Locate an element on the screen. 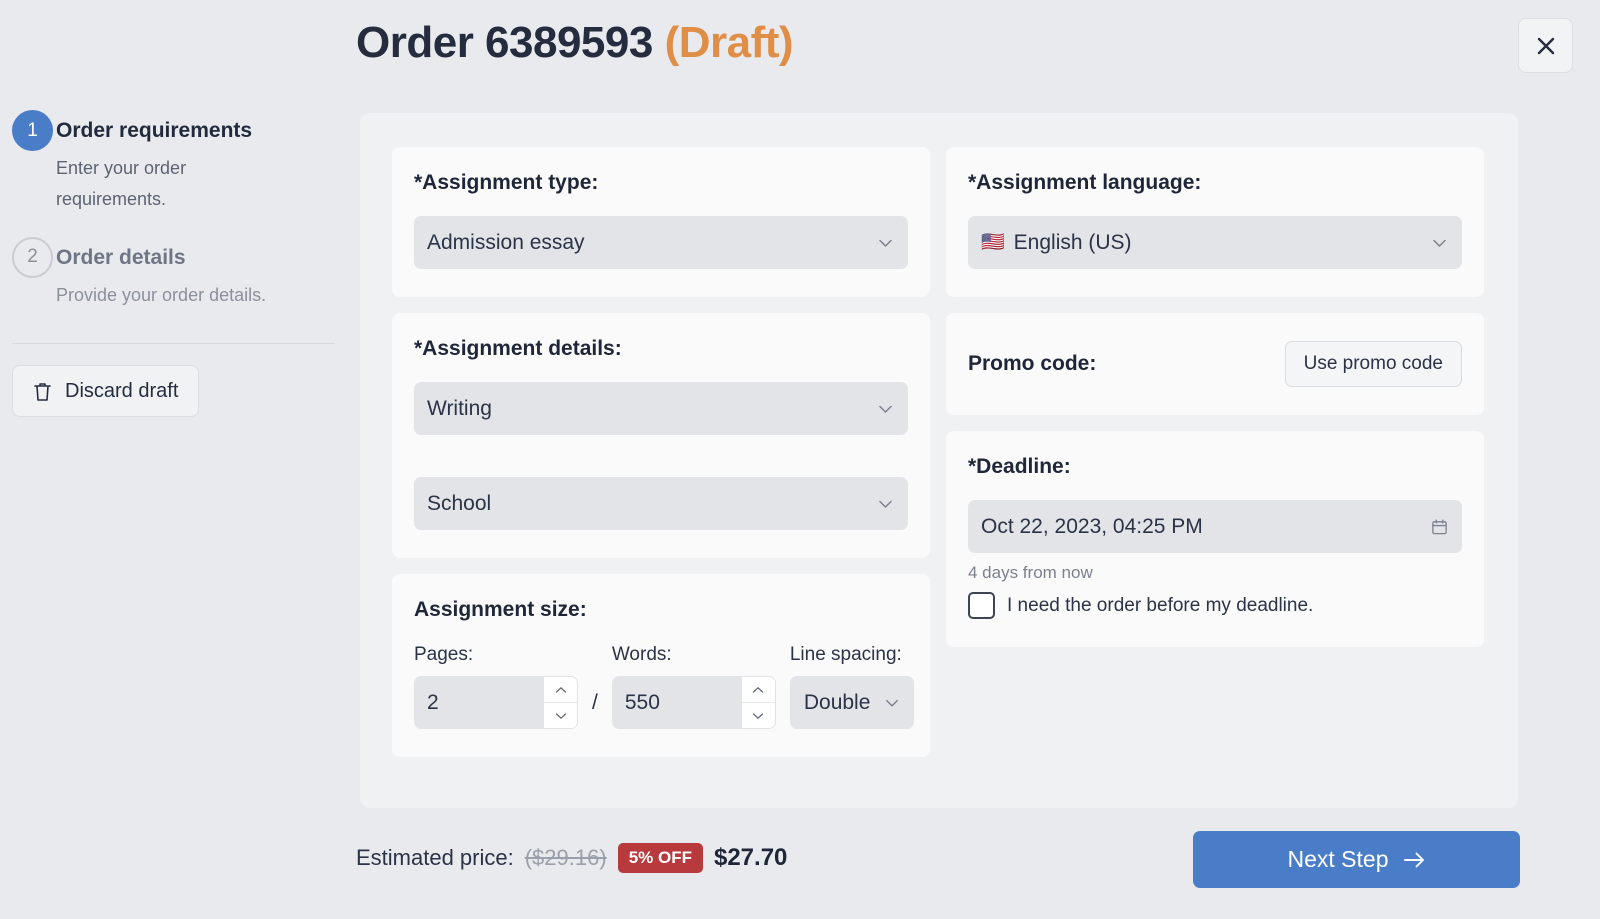 This screenshot has height=919, width=1600. words-label: Words: is located at coordinates (641, 654).